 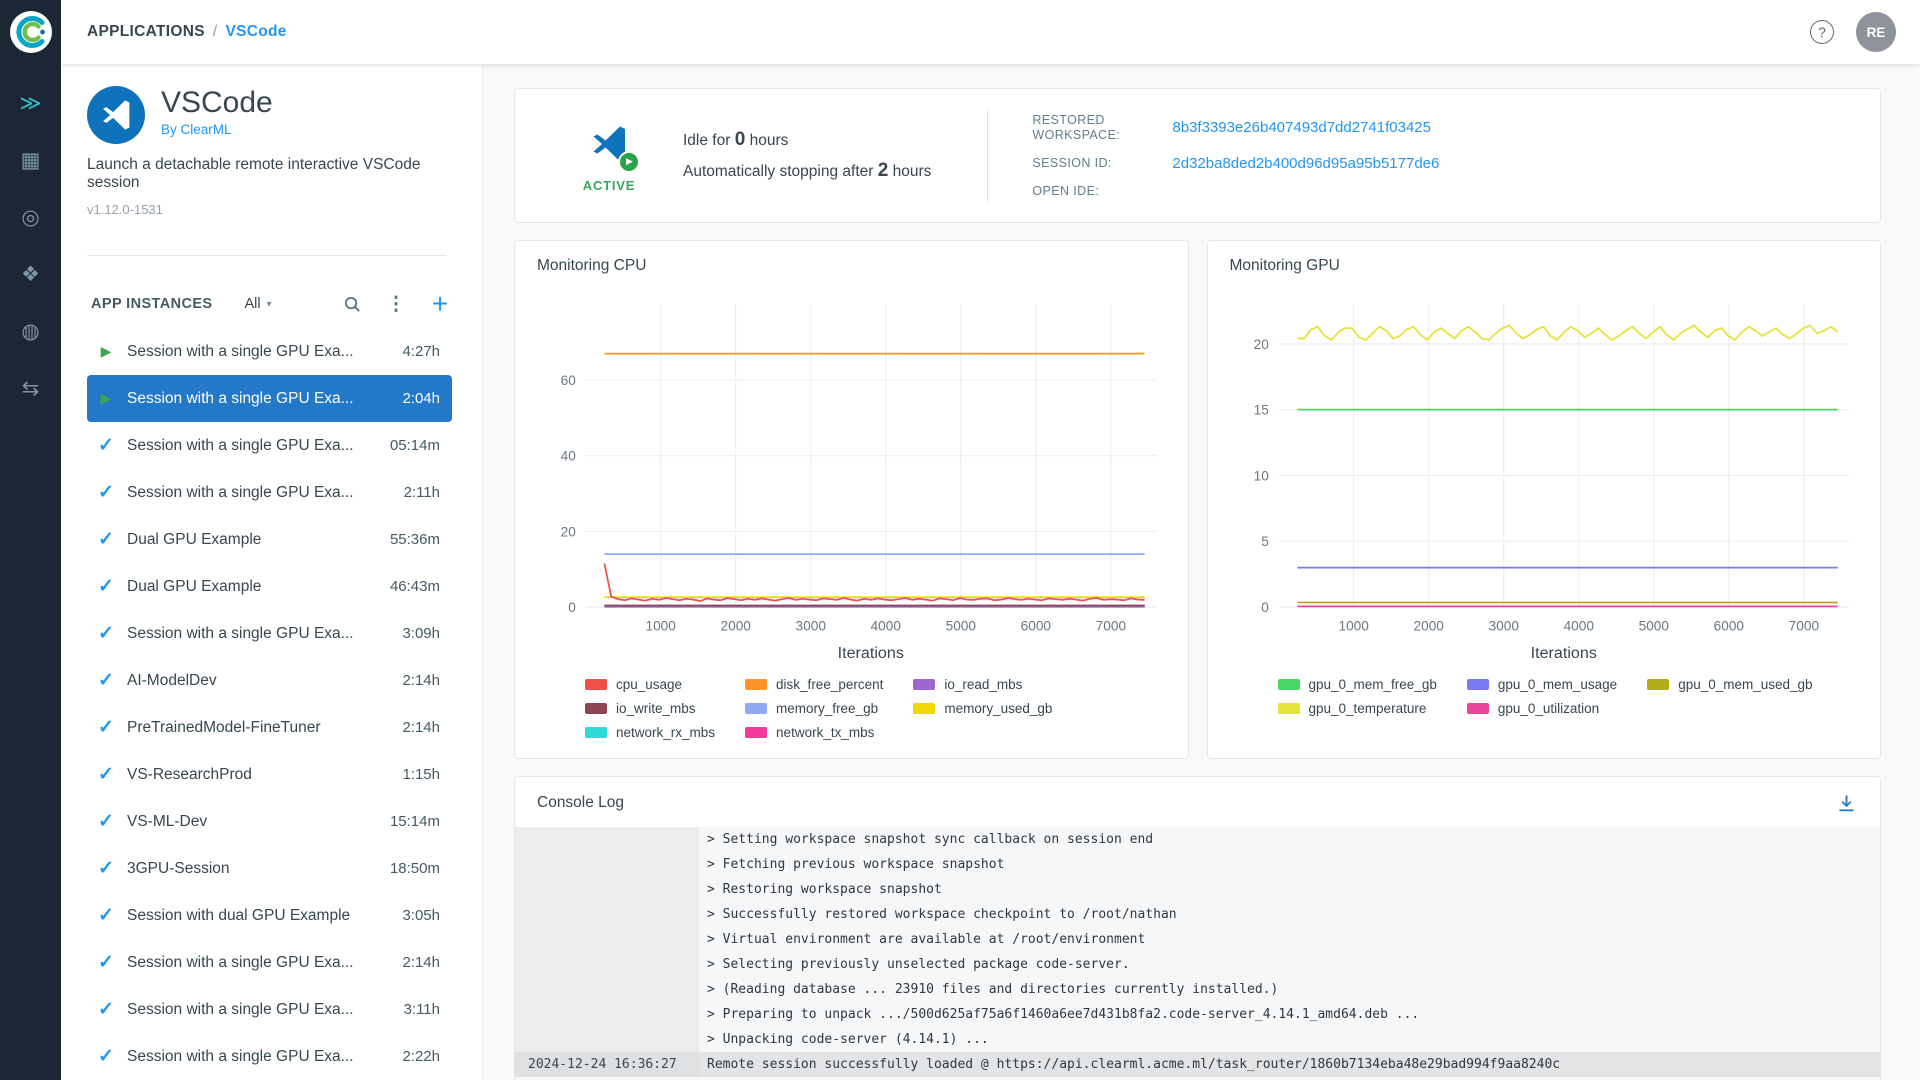 I want to click on add-instance-button: +, so click(x=440, y=304).